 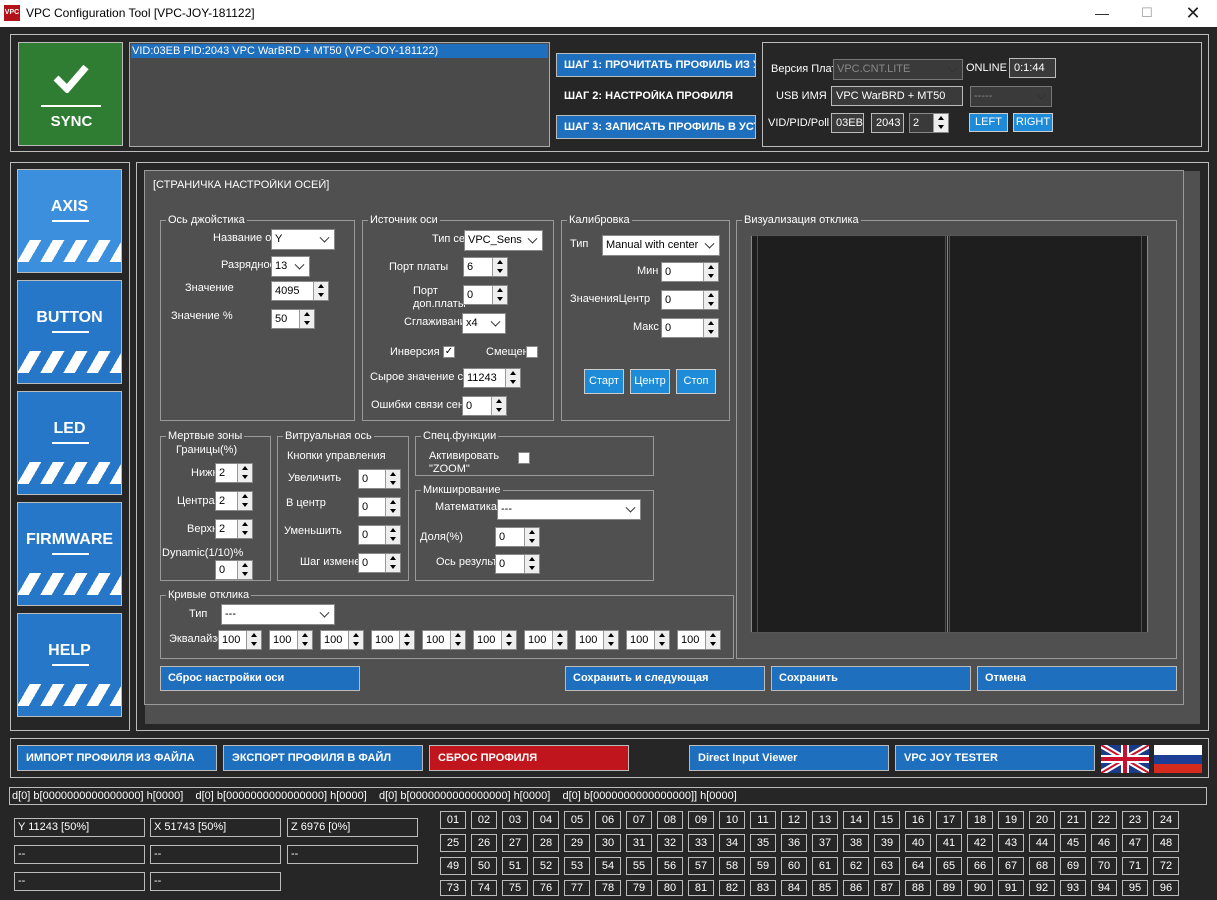 I want to click on bits-combo: 13, so click(x=290, y=266).